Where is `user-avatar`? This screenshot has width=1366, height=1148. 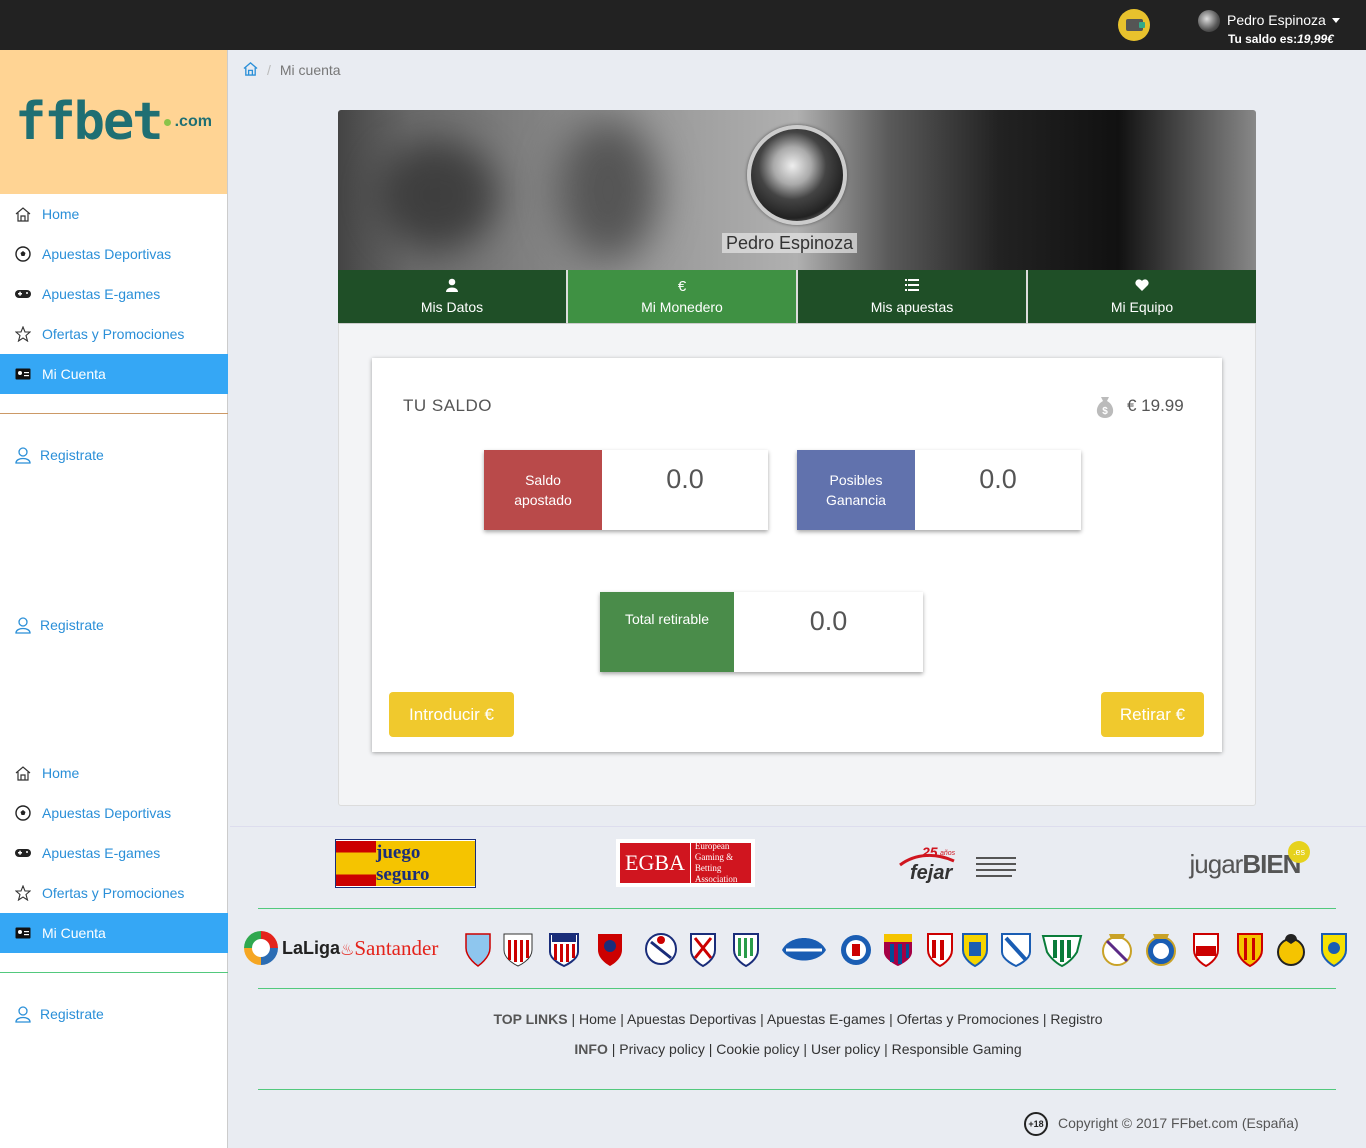
user-avatar is located at coordinates (1209, 21).